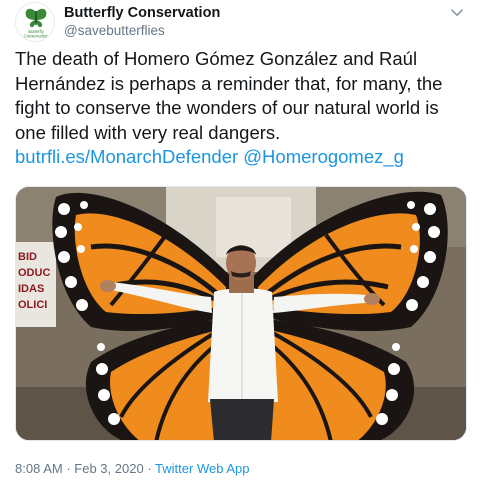 The image size is (481, 483). Describe the element at coordinates (31, 289) in the screenshot. I see `sign-text: IDAS` at that location.